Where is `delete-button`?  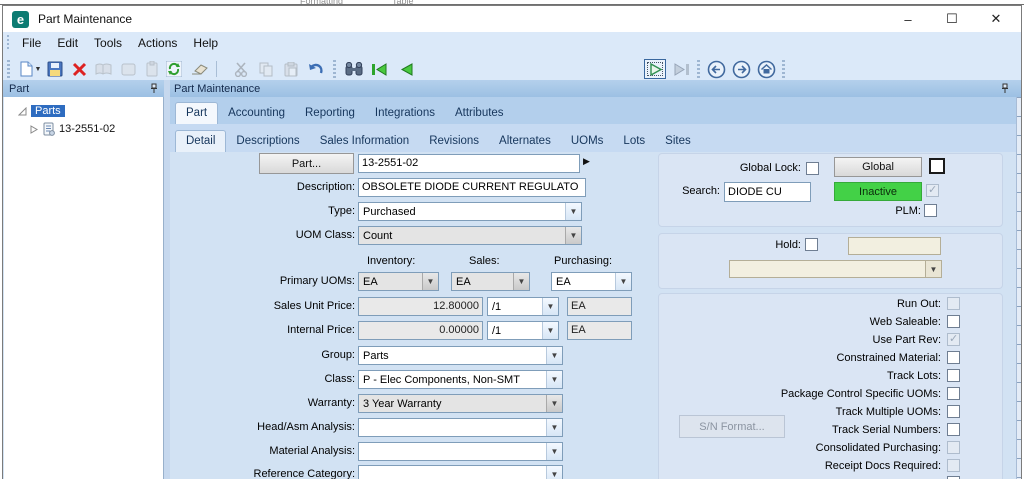
delete-button is located at coordinates (79, 69).